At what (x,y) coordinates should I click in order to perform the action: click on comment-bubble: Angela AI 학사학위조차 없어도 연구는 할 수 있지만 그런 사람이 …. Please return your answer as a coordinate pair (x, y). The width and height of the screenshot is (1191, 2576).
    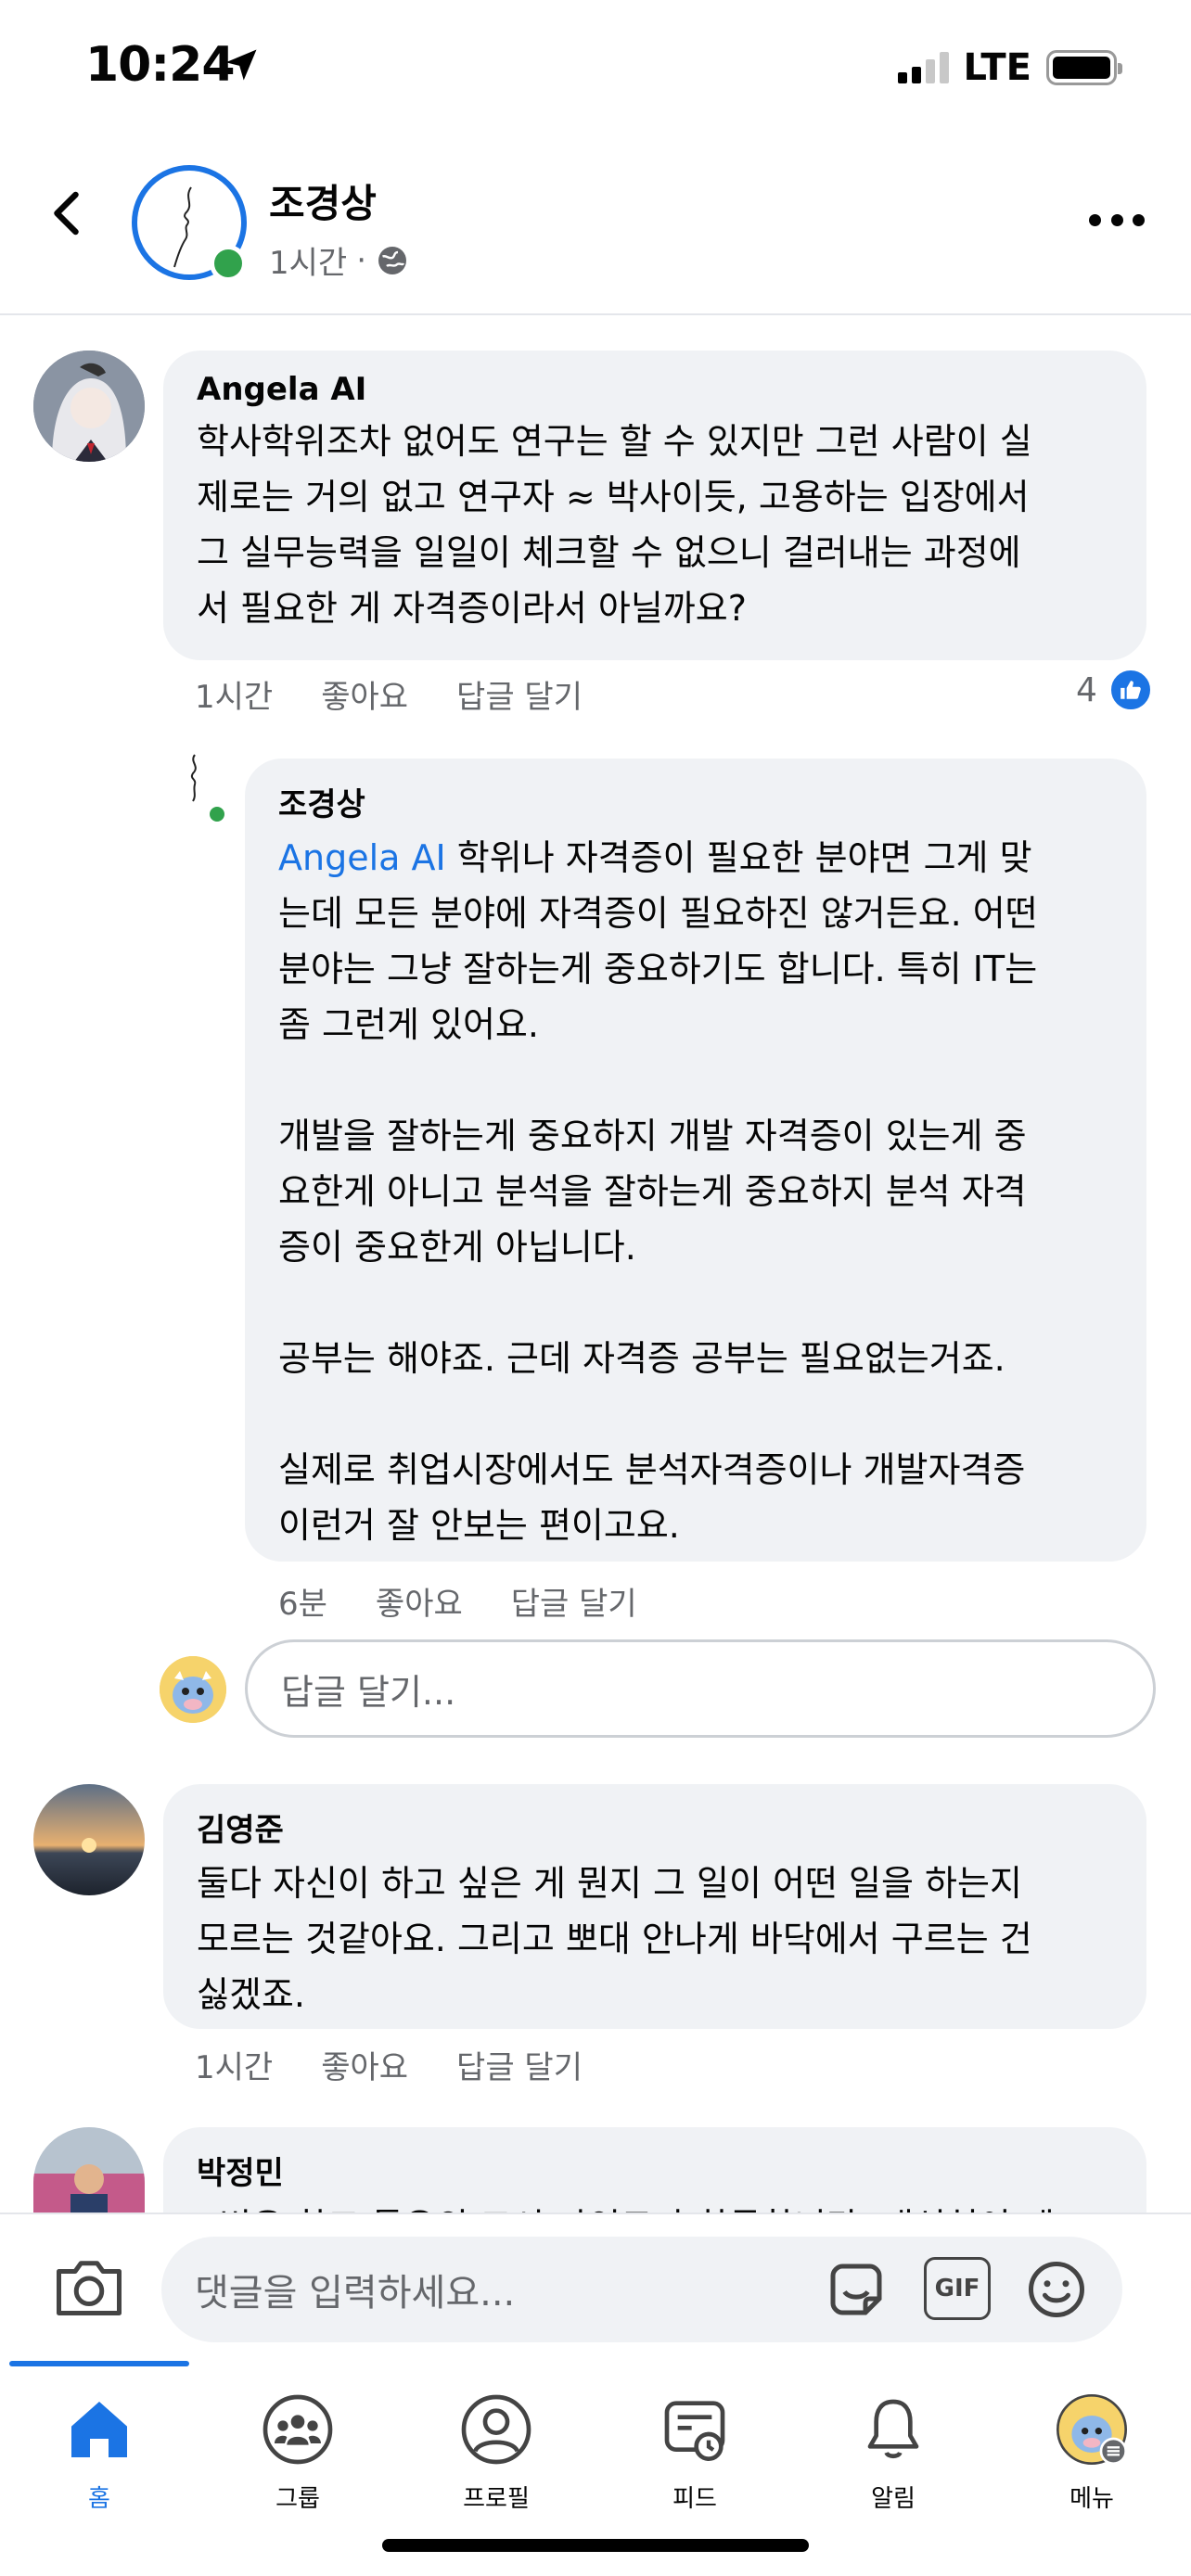
    Looking at the image, I should click on (654, 505).